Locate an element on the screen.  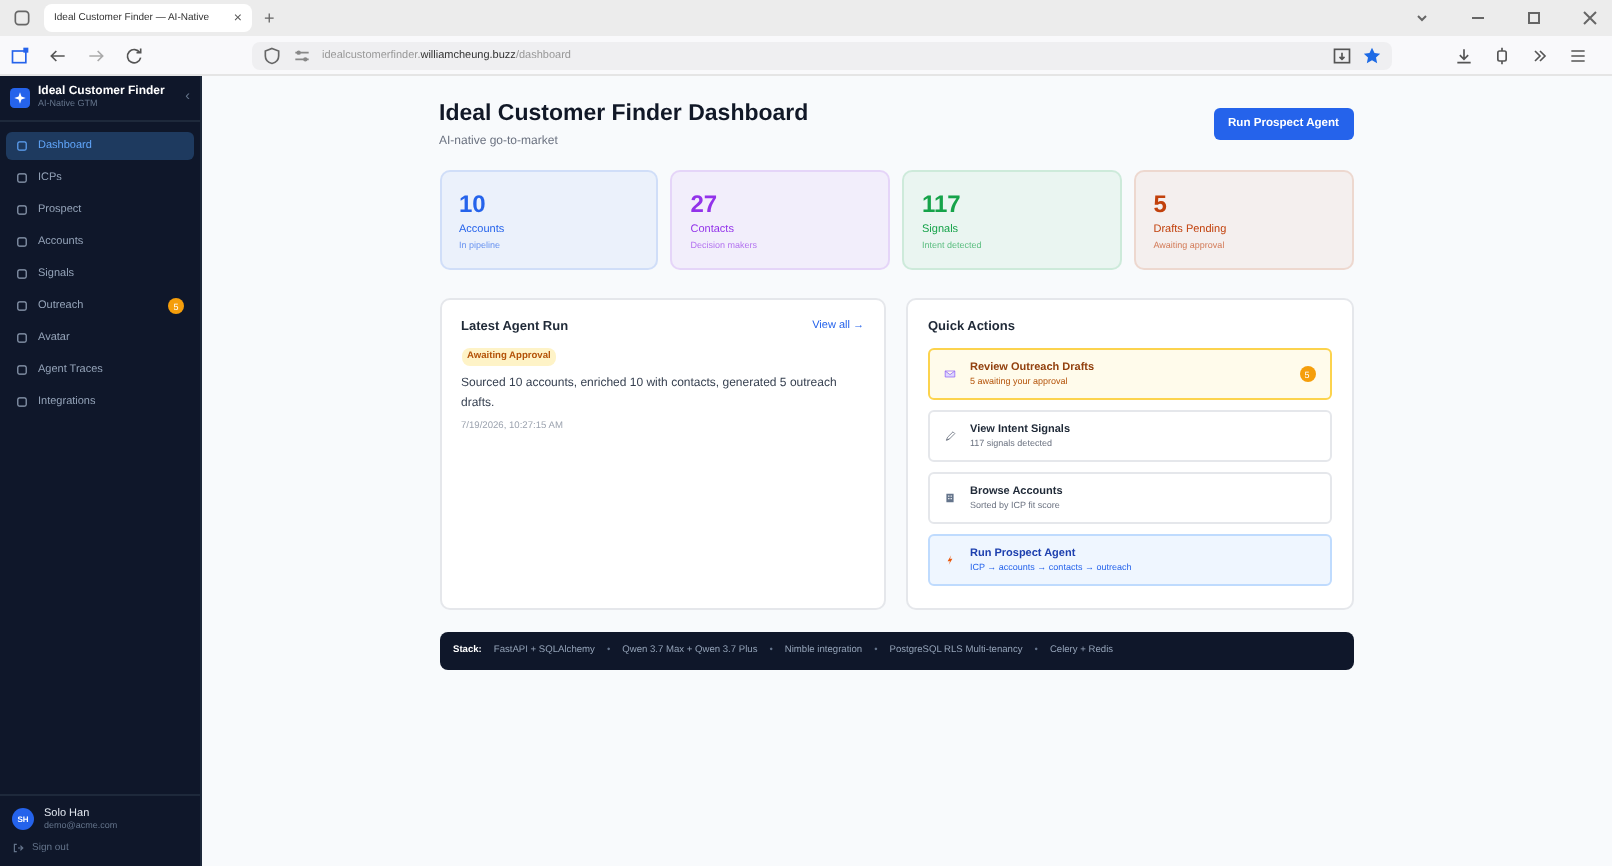
stat-value: 10 is located at coordinates (473, 204).